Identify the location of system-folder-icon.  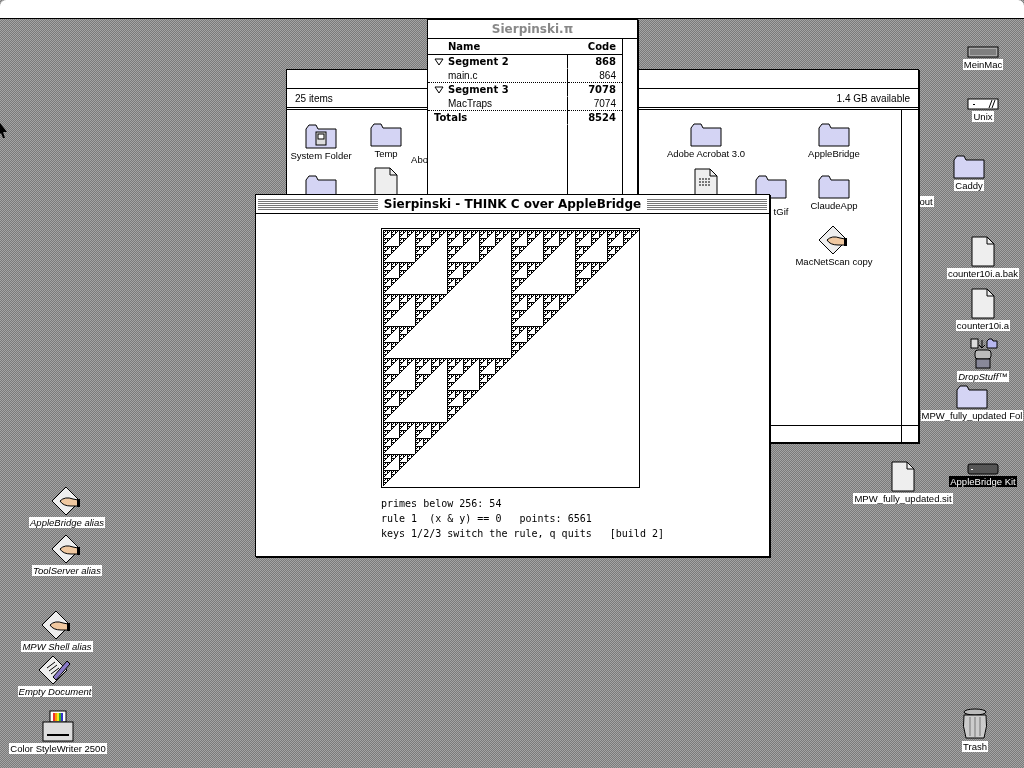
(321, 136).